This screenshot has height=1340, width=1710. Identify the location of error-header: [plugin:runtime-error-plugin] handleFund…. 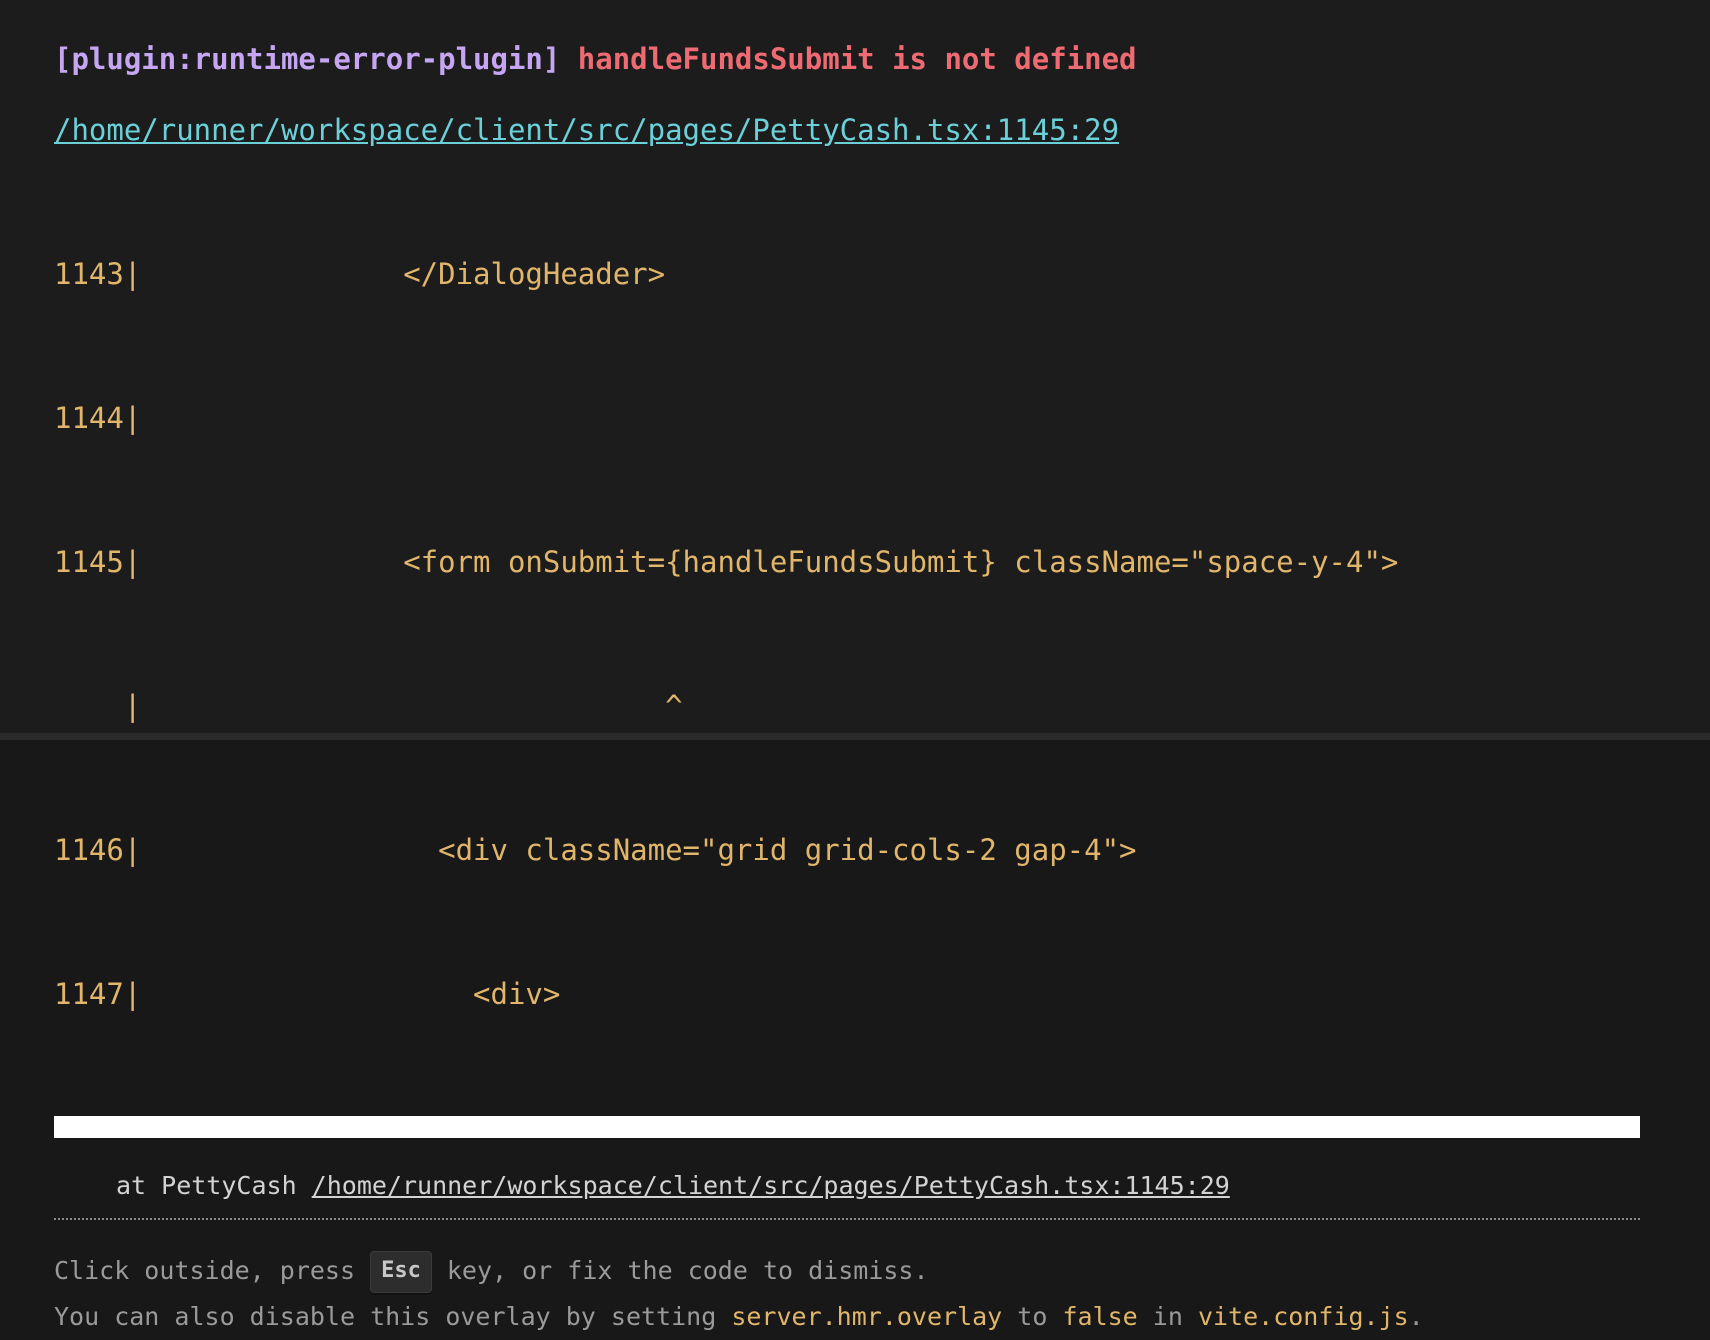
(855, 59).